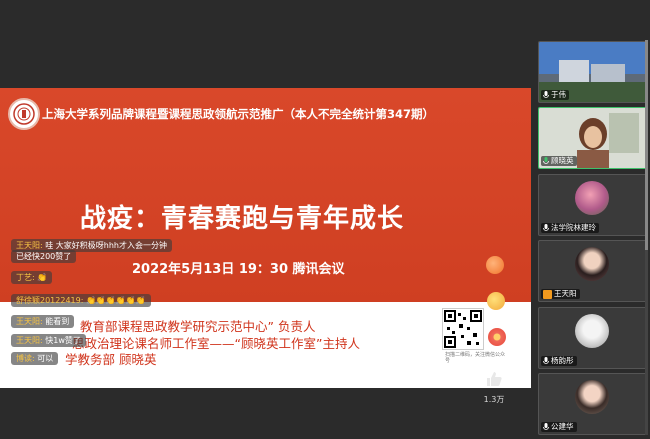  I want to click on participant-tile: 于伟, so click(592, 72).